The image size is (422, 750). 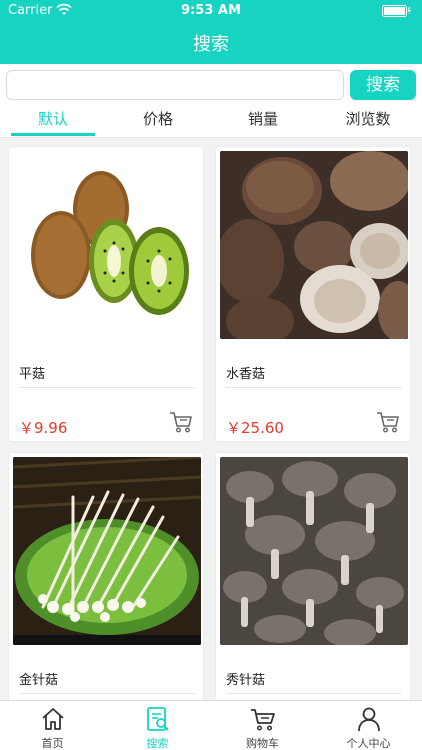 What do you see at coordinates (158, 122) in the screenshot?
I see `tab-price: 价格` at bounding box center [158, 122].